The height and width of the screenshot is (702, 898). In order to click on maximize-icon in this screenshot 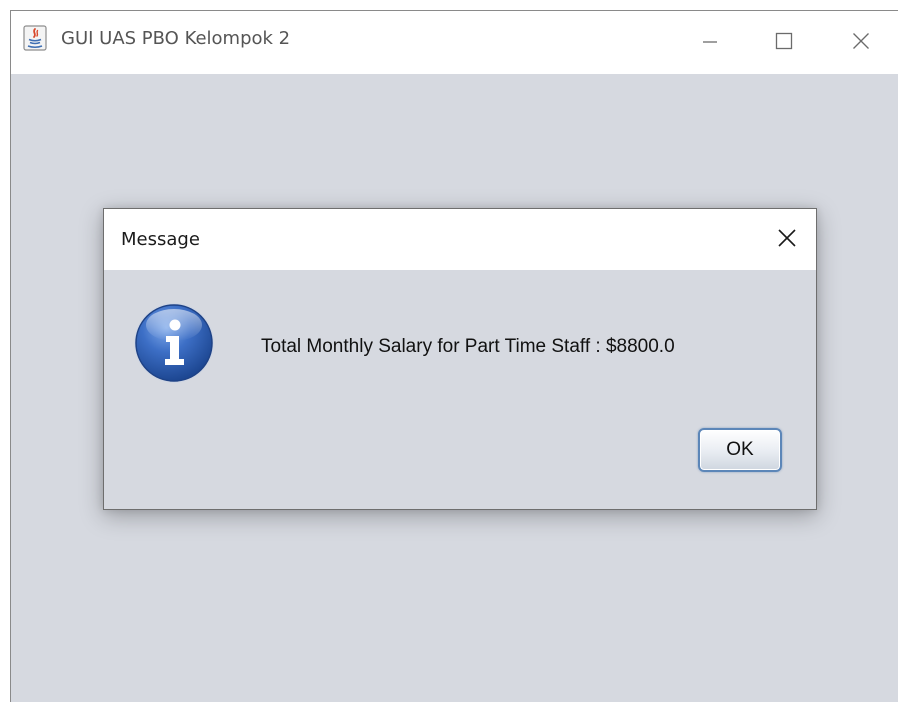, I will do `click(784, 43)`.